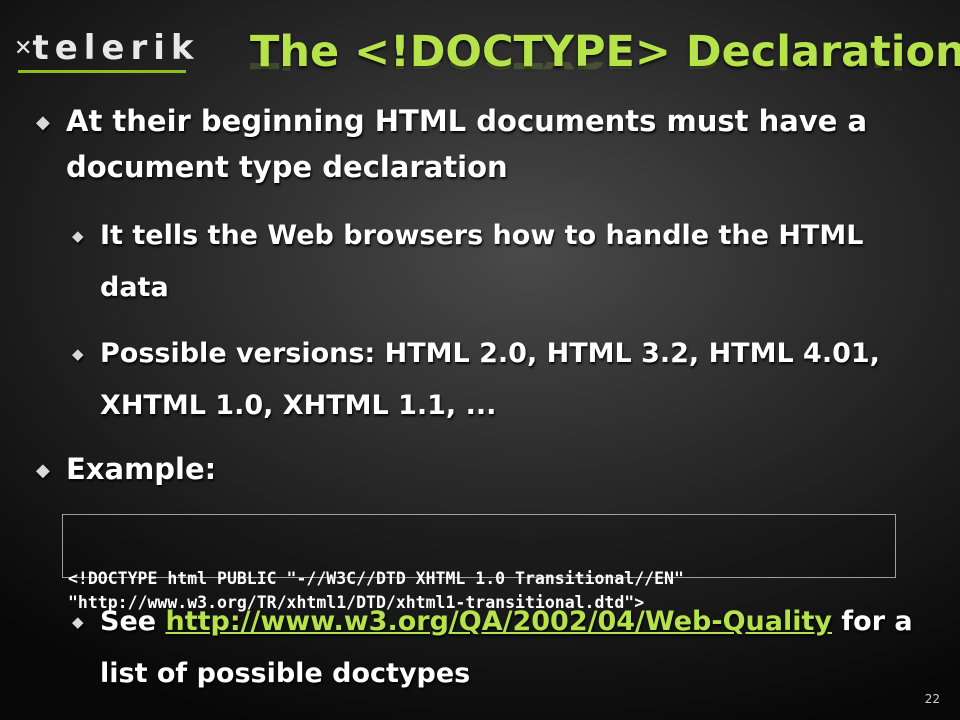 The width and height of the screenshot is (960, 720). Describe the element at coordinates (476, 469) in the screenshot. I see `bullet-example: ◆ Example:` at that location.